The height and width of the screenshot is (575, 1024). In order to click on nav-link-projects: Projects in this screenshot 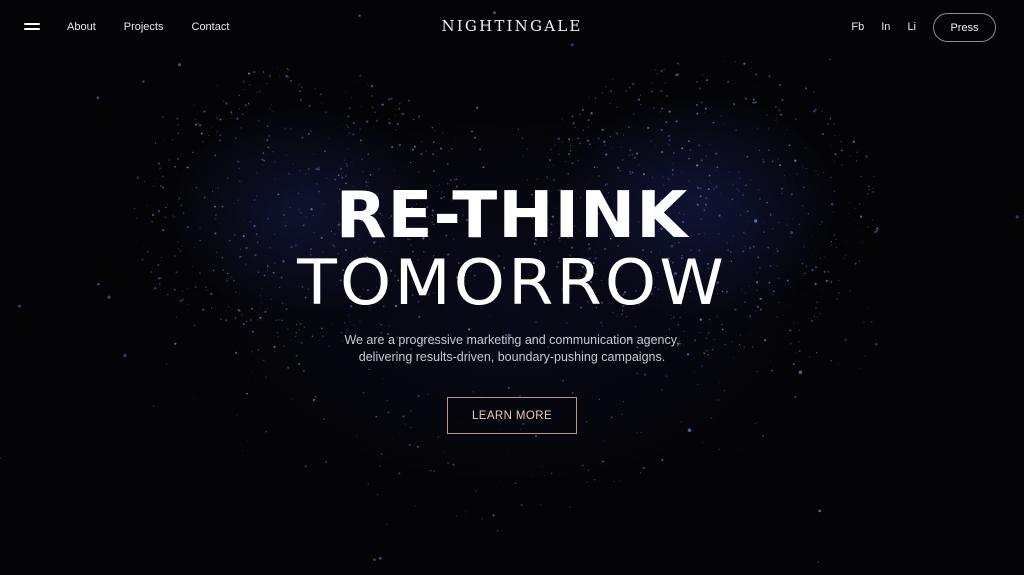, I will do `click(144, 27)`.